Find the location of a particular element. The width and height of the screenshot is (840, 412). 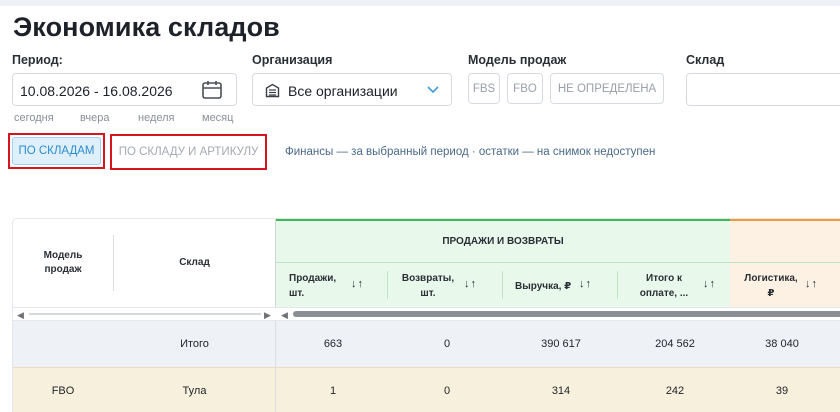

quick-link-month: месяц is located at coordinates (217, 118).